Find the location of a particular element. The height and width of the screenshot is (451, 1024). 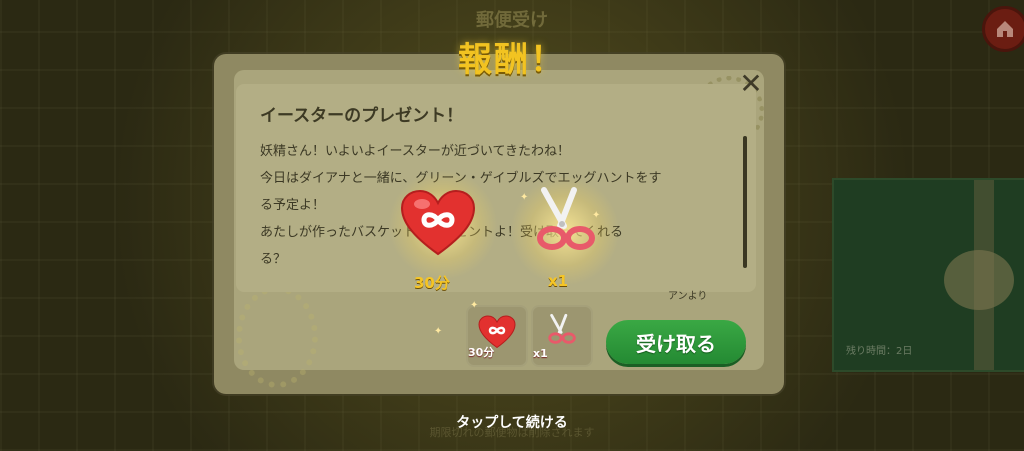

reward-heart-label: 30分 is located at coordinates (432, 283).